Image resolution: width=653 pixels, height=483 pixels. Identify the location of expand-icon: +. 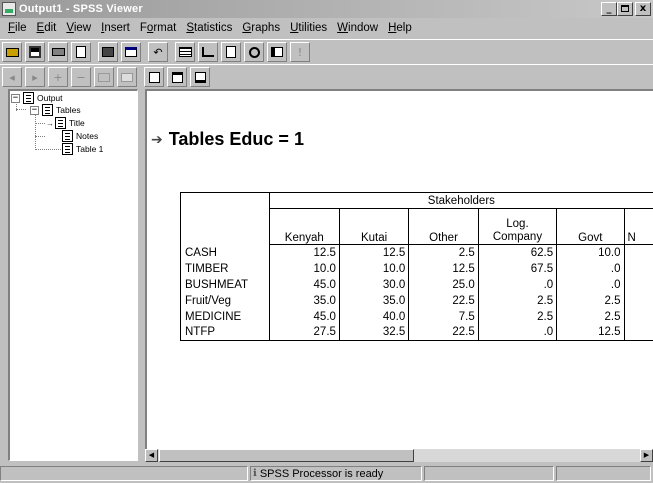
(58, 77).